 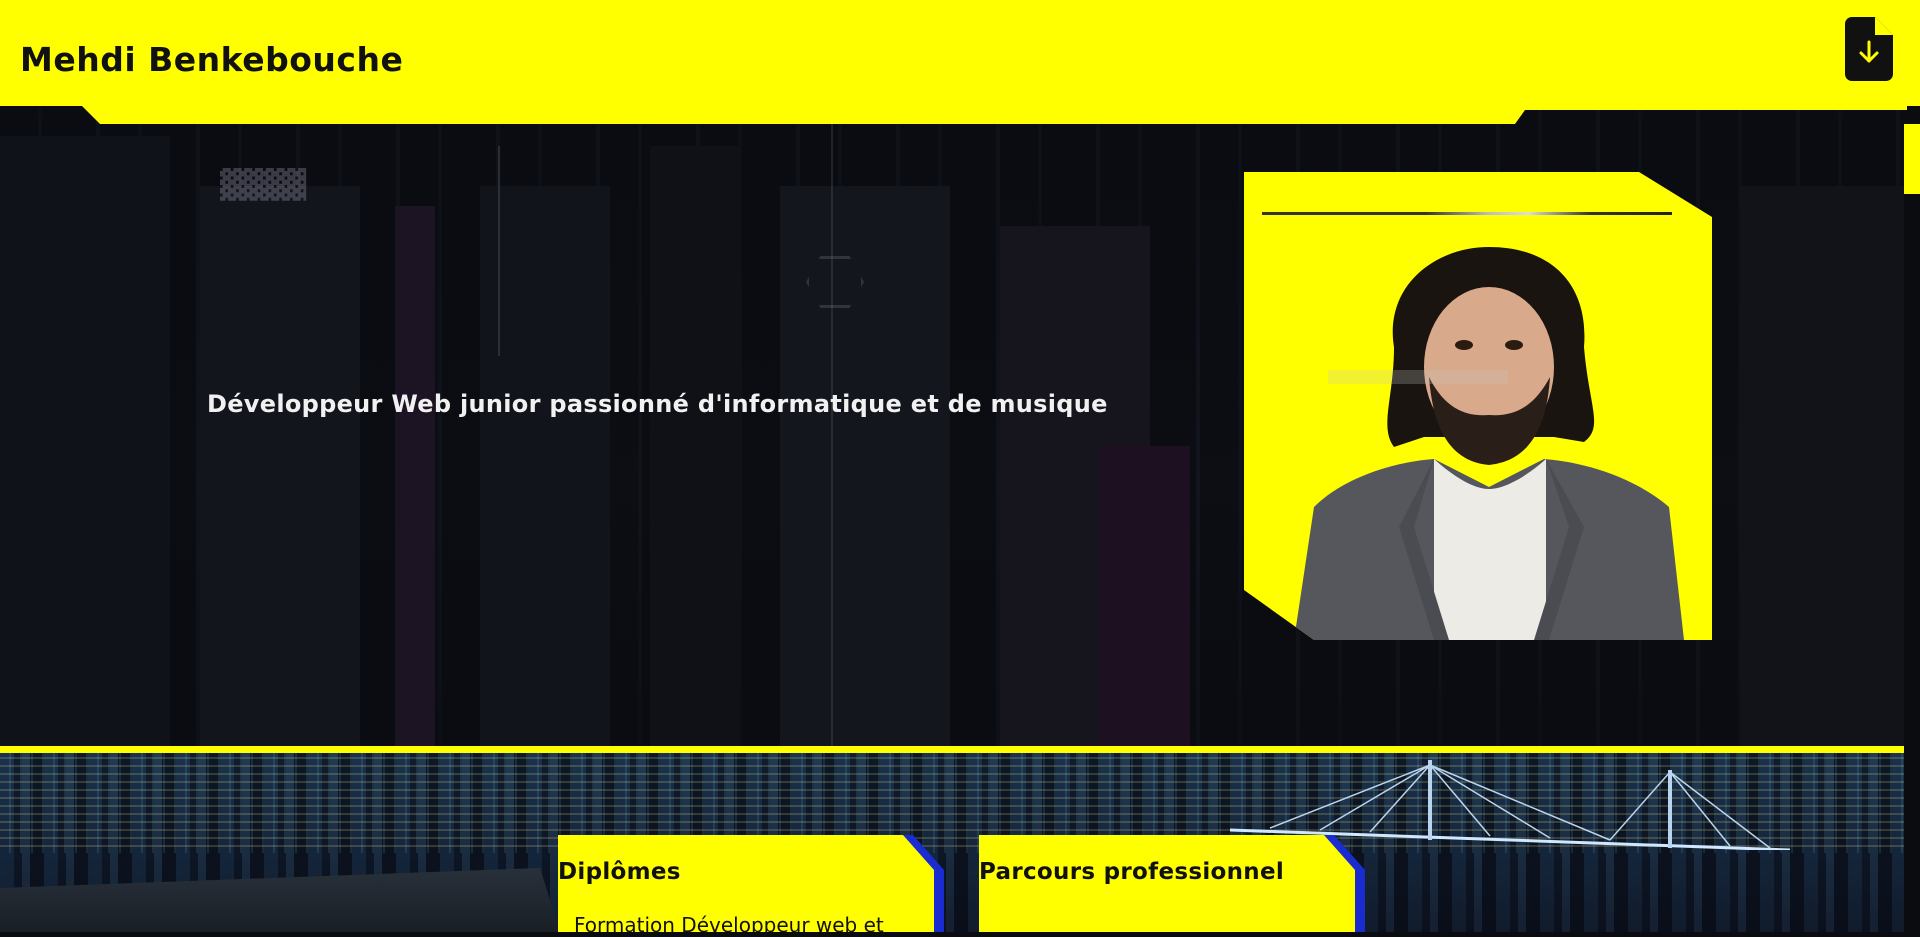 I want to click on portrait-frame, so click(x=1478, y=406).